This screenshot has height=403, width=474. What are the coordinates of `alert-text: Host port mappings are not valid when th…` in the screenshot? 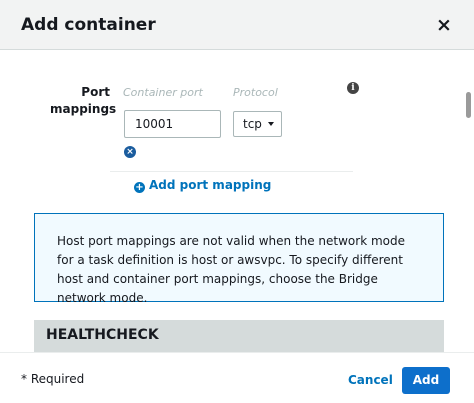 It's located at (231, 269).